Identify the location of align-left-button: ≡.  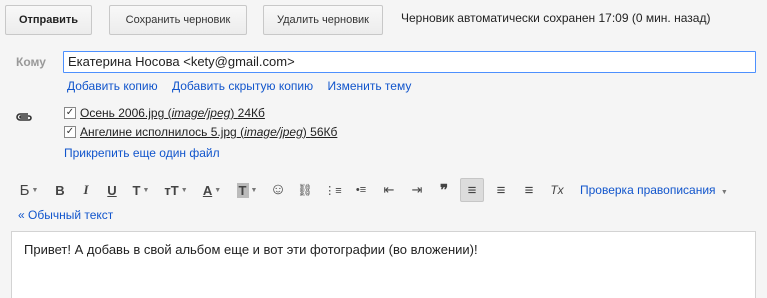
(472, 190).